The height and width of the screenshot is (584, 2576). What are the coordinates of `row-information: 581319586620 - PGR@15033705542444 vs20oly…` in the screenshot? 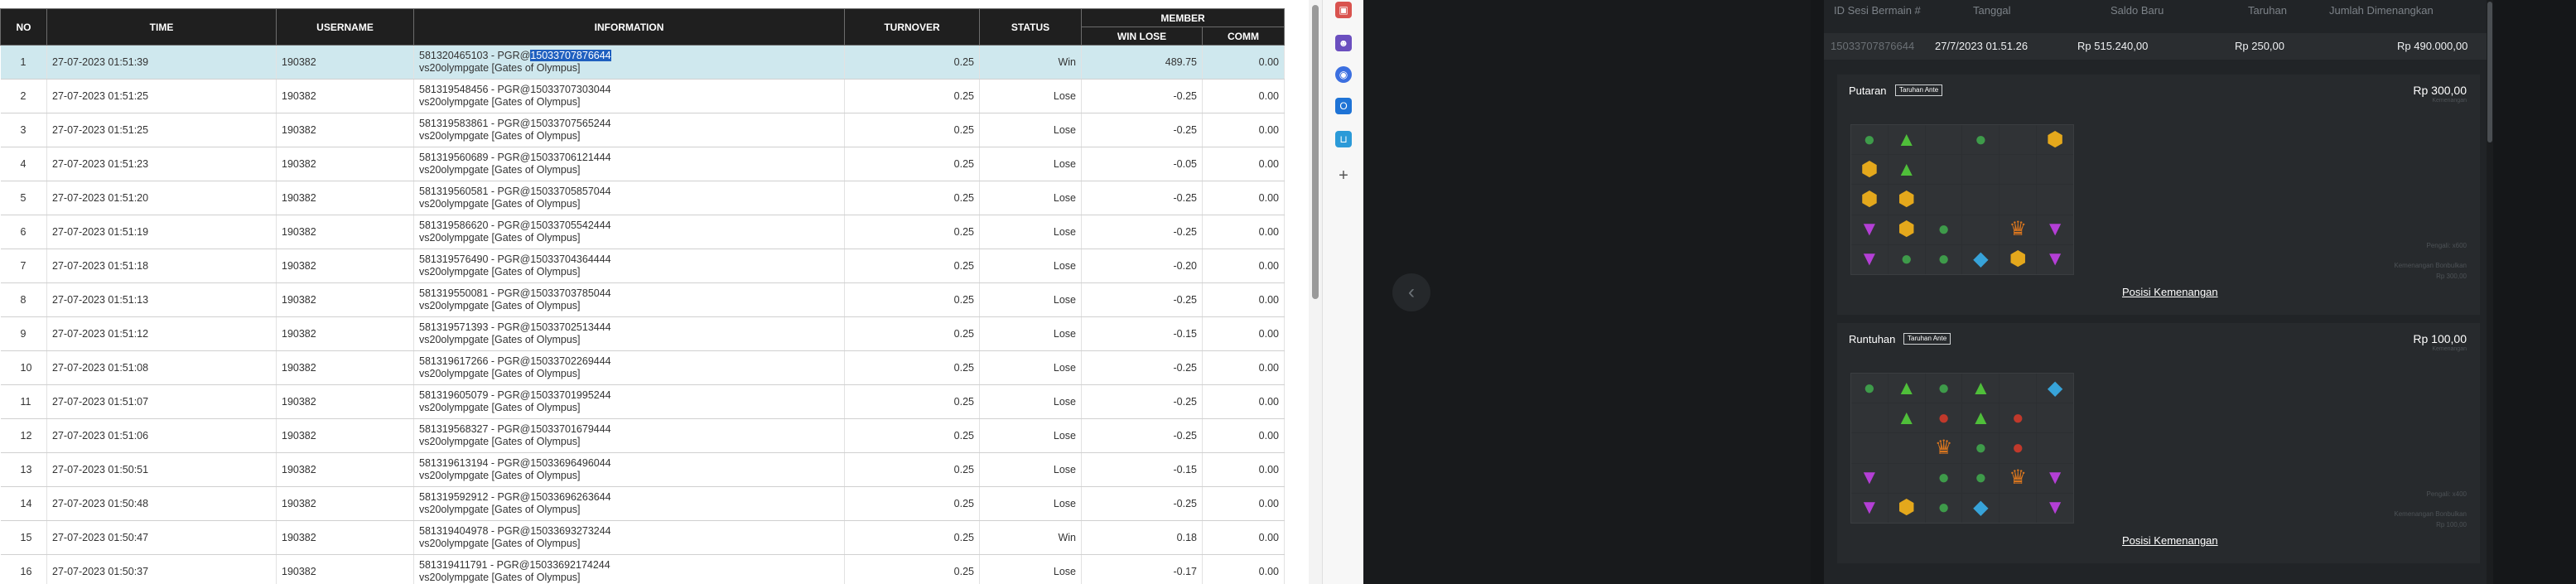 It's located at (629, 232).